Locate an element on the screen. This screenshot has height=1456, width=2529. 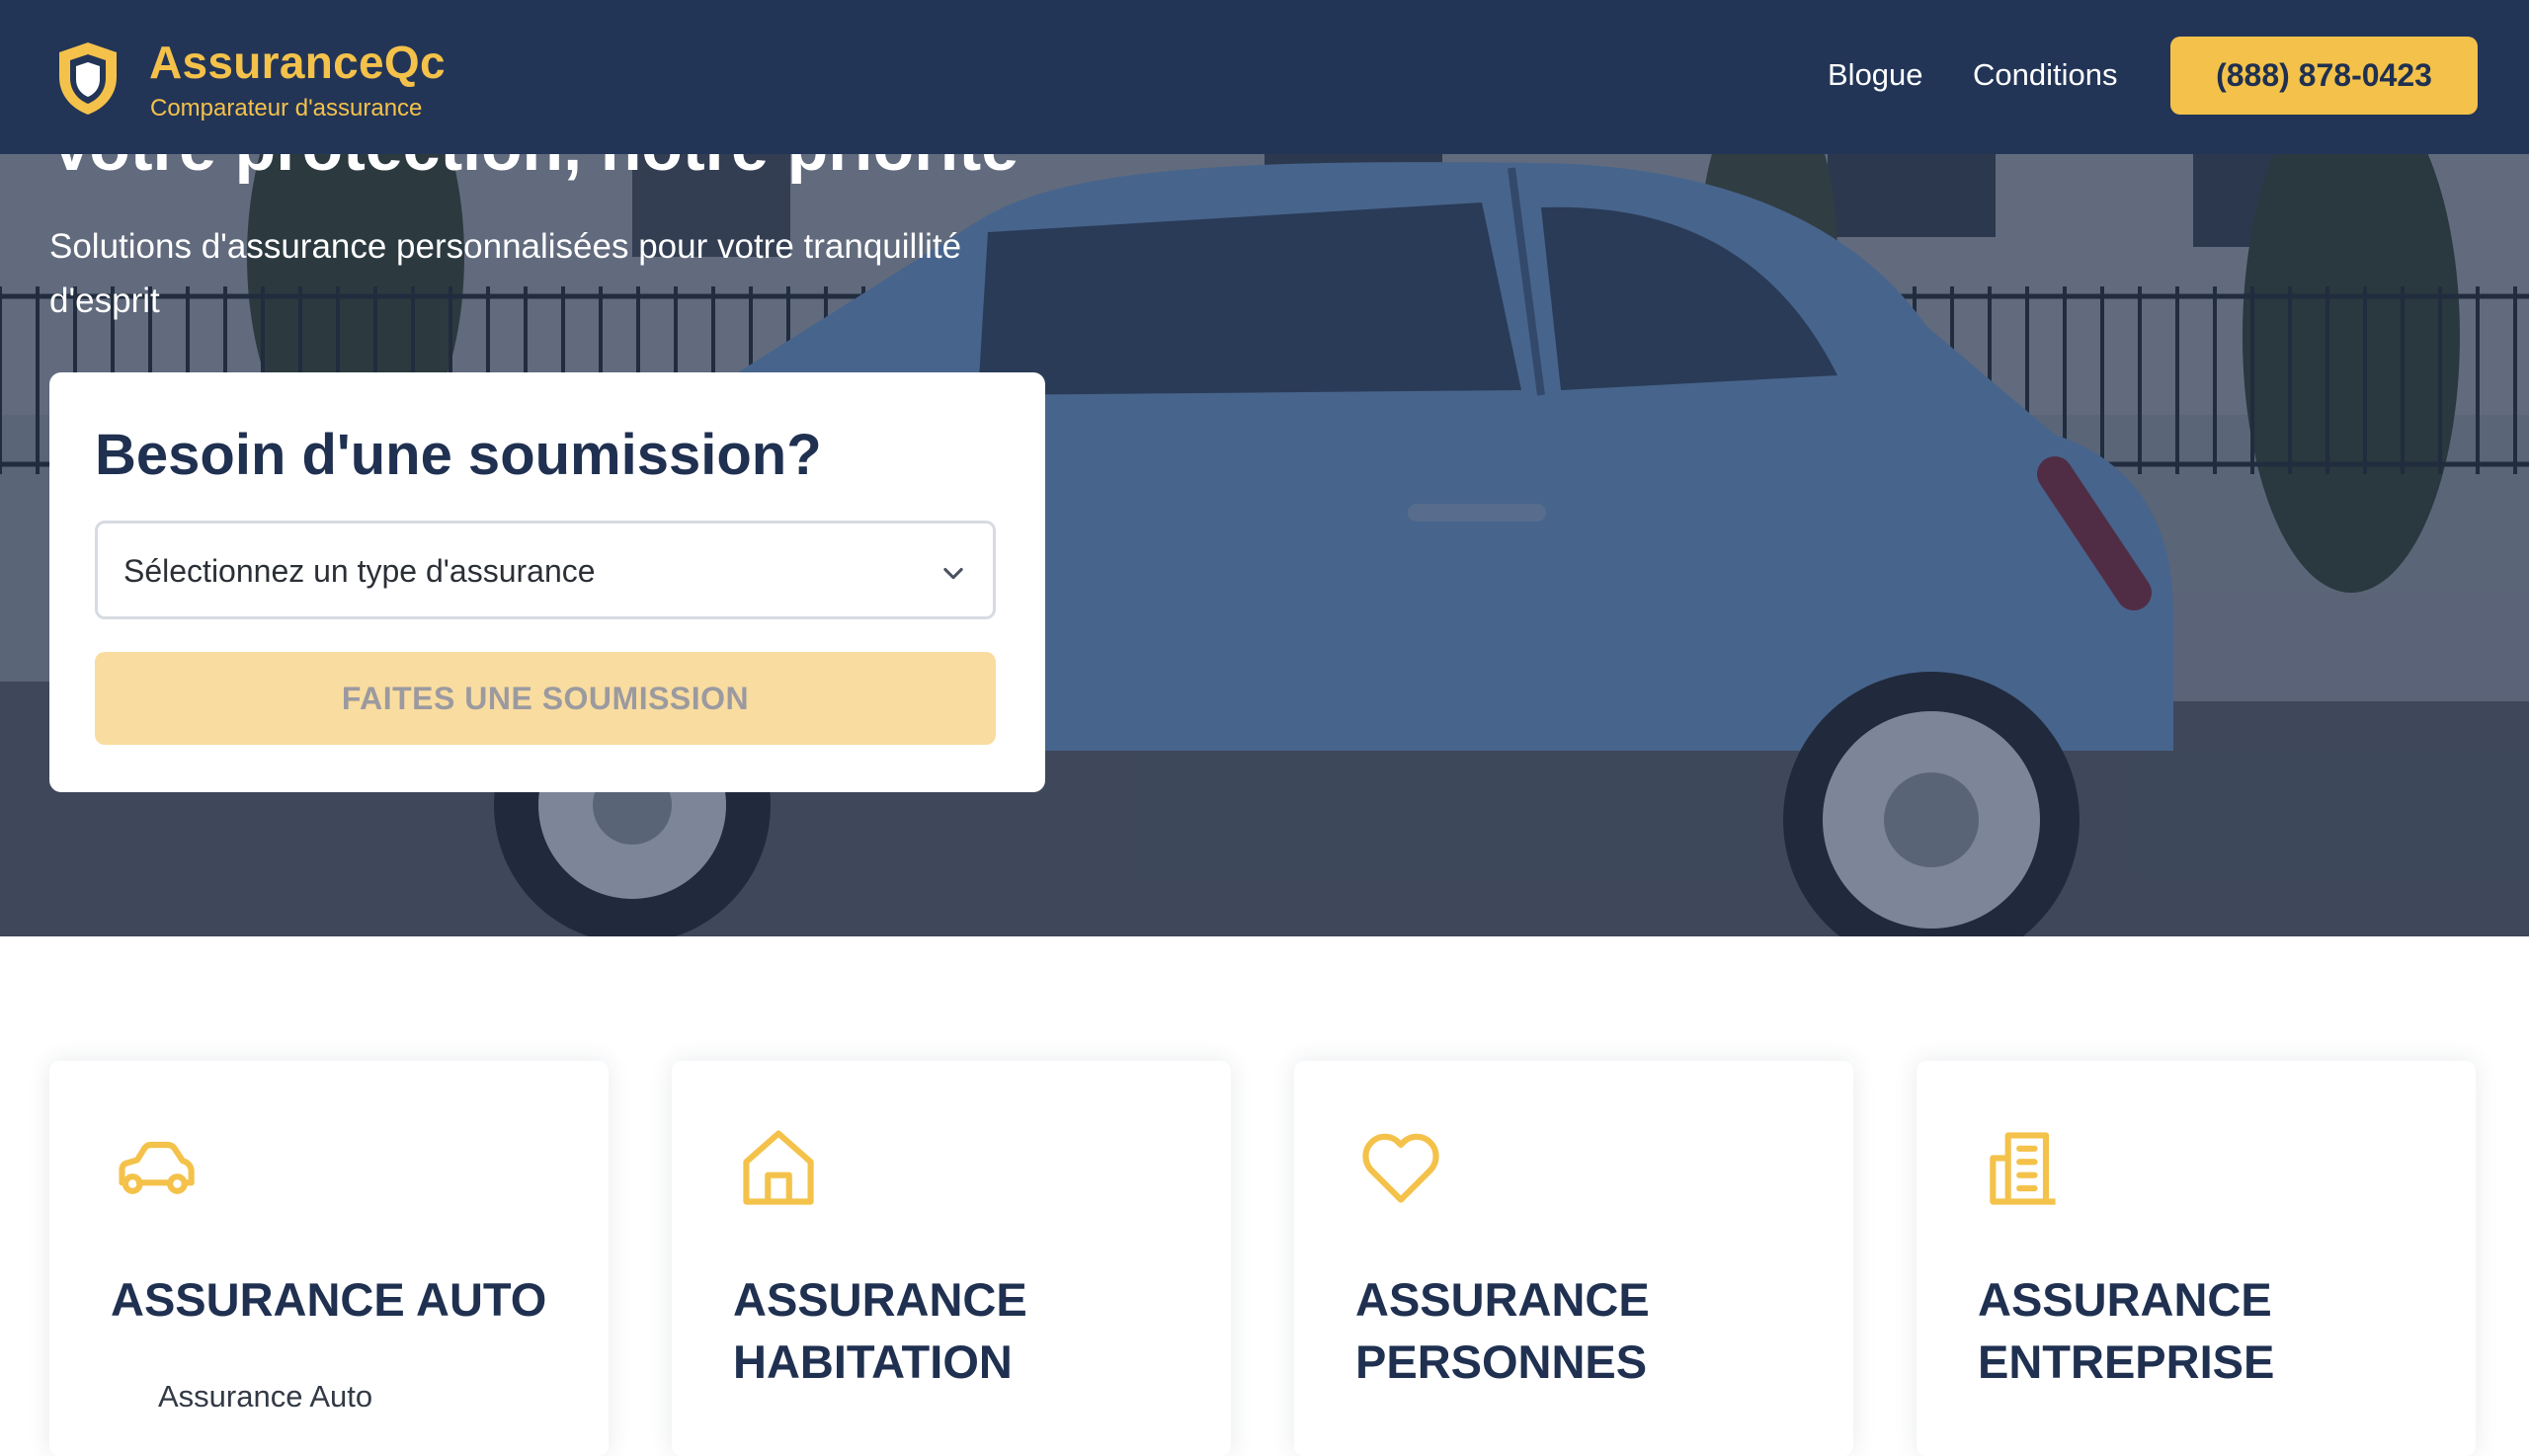
brand-tagline: Comparateur d'assurance is located at coordinates (286, 108).